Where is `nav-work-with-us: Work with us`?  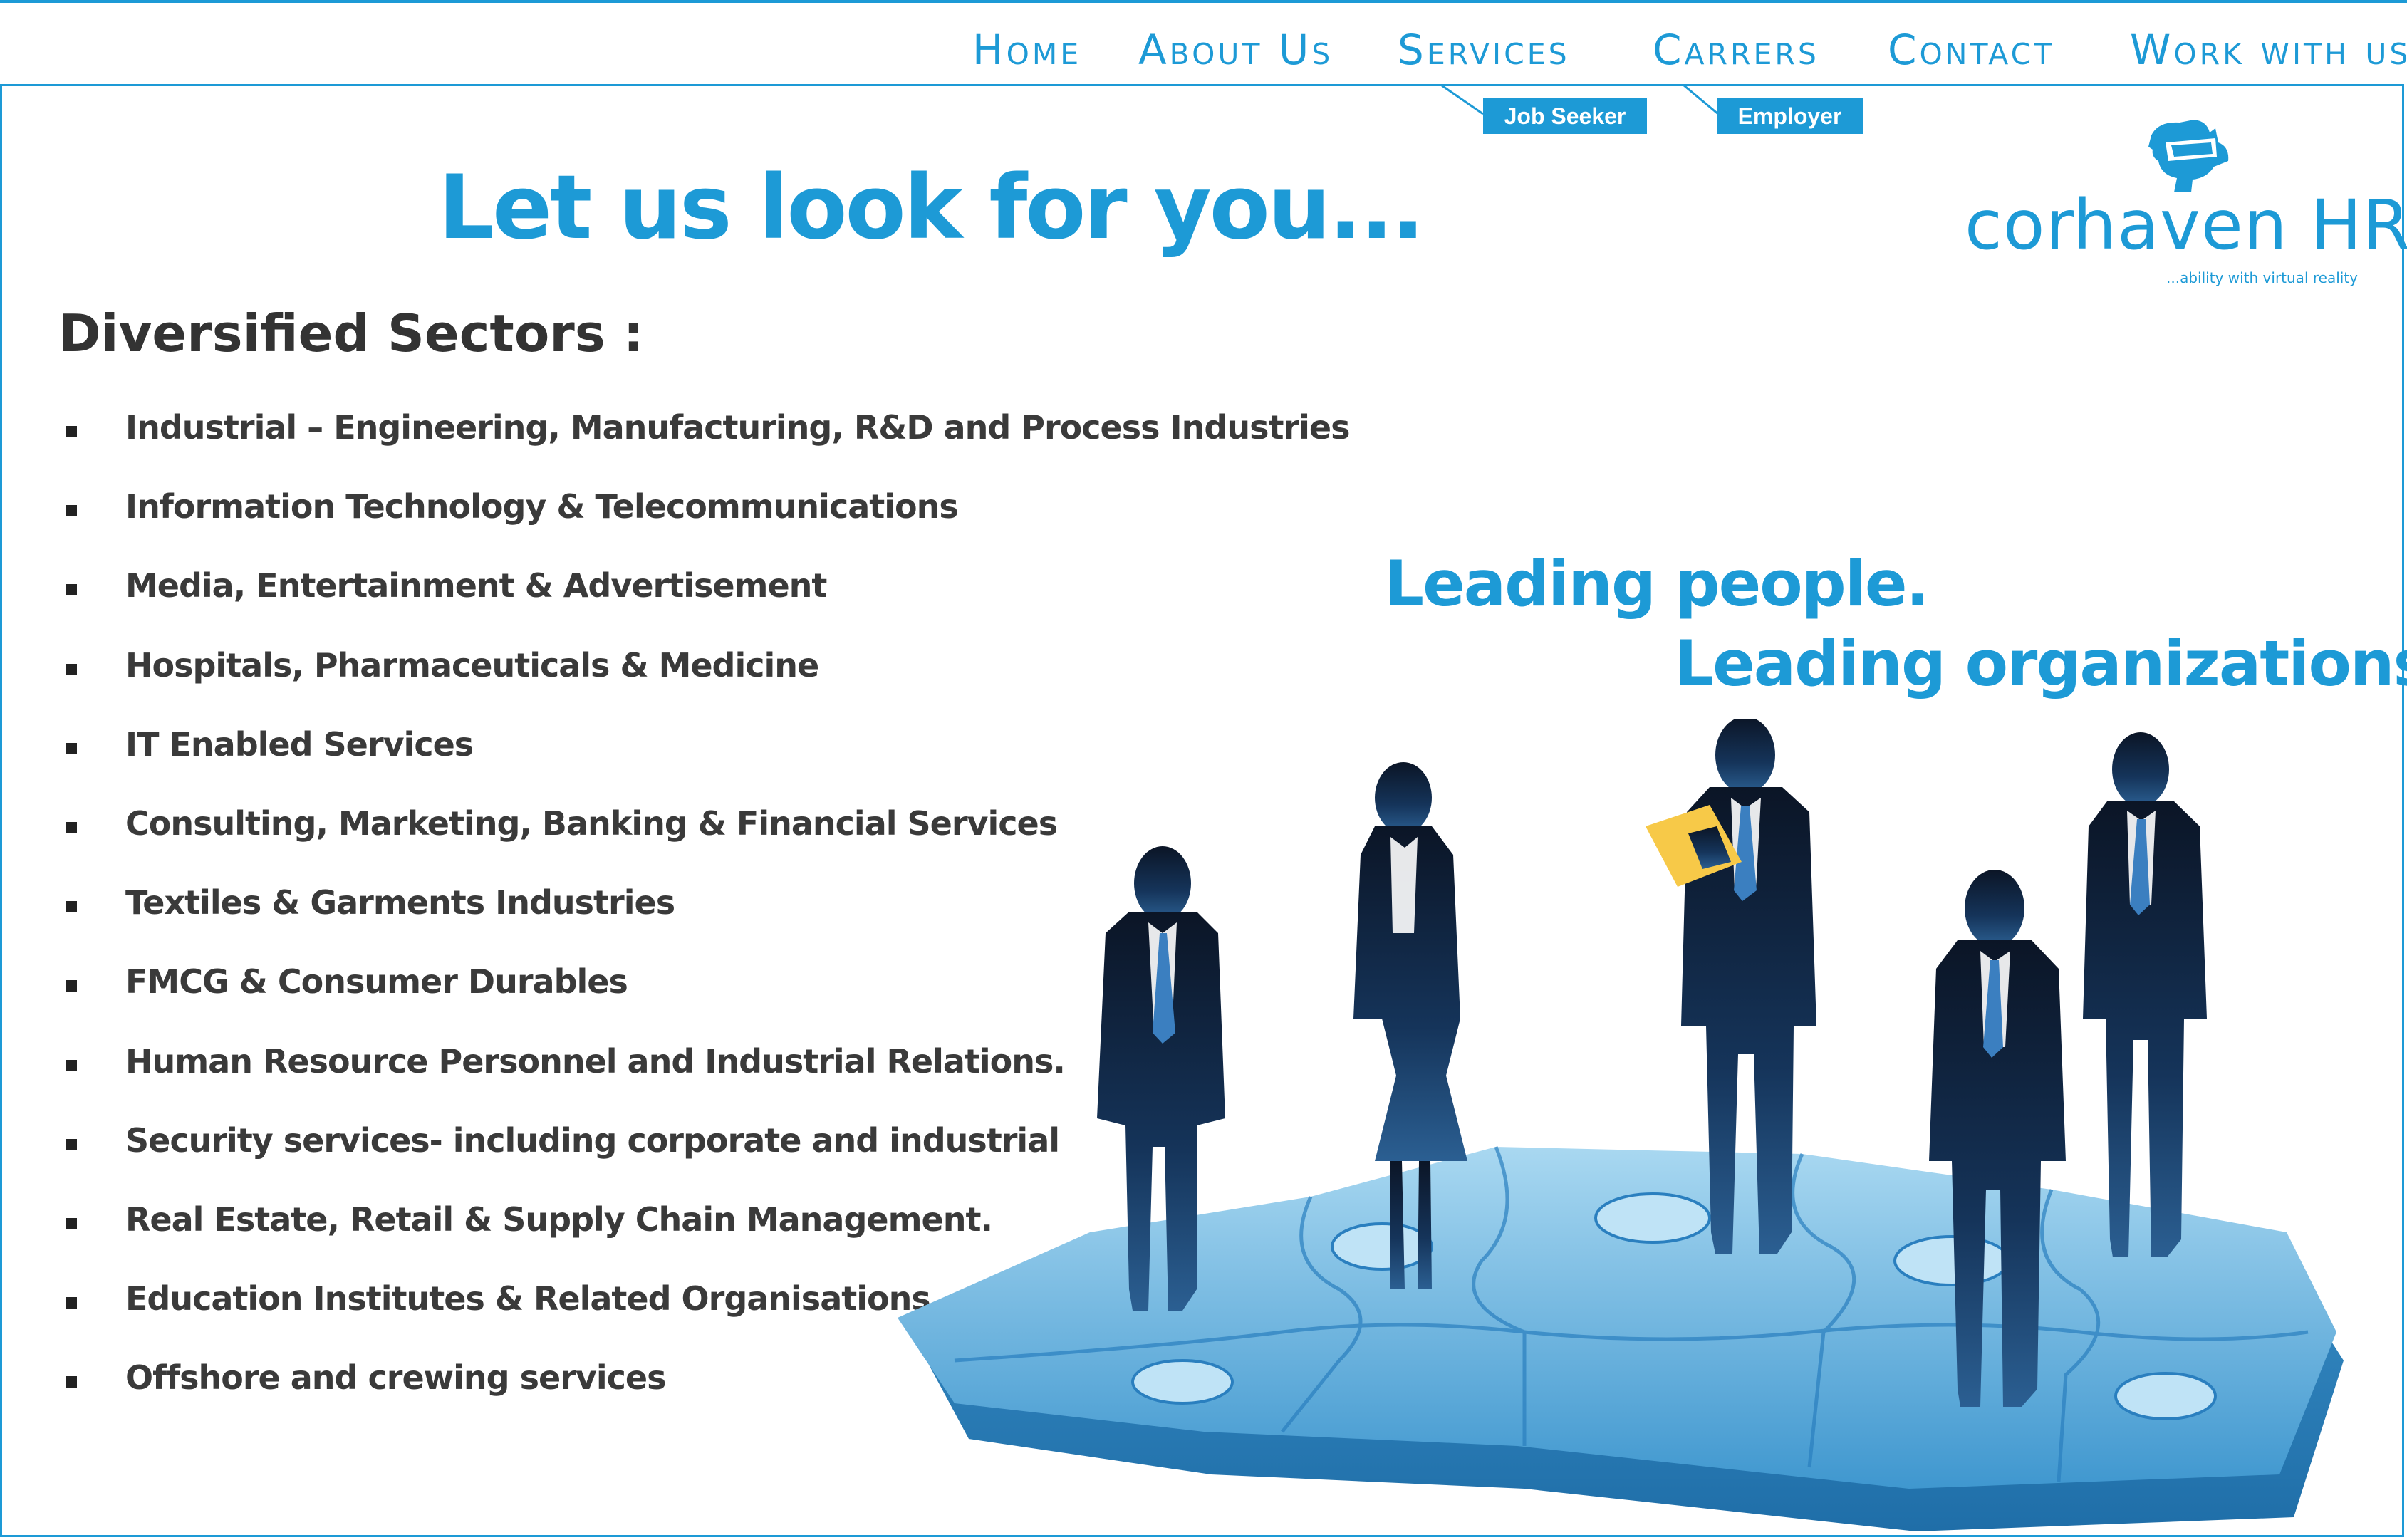
nav-work-with-us: Work with us is located at coordinates (2268, 50).